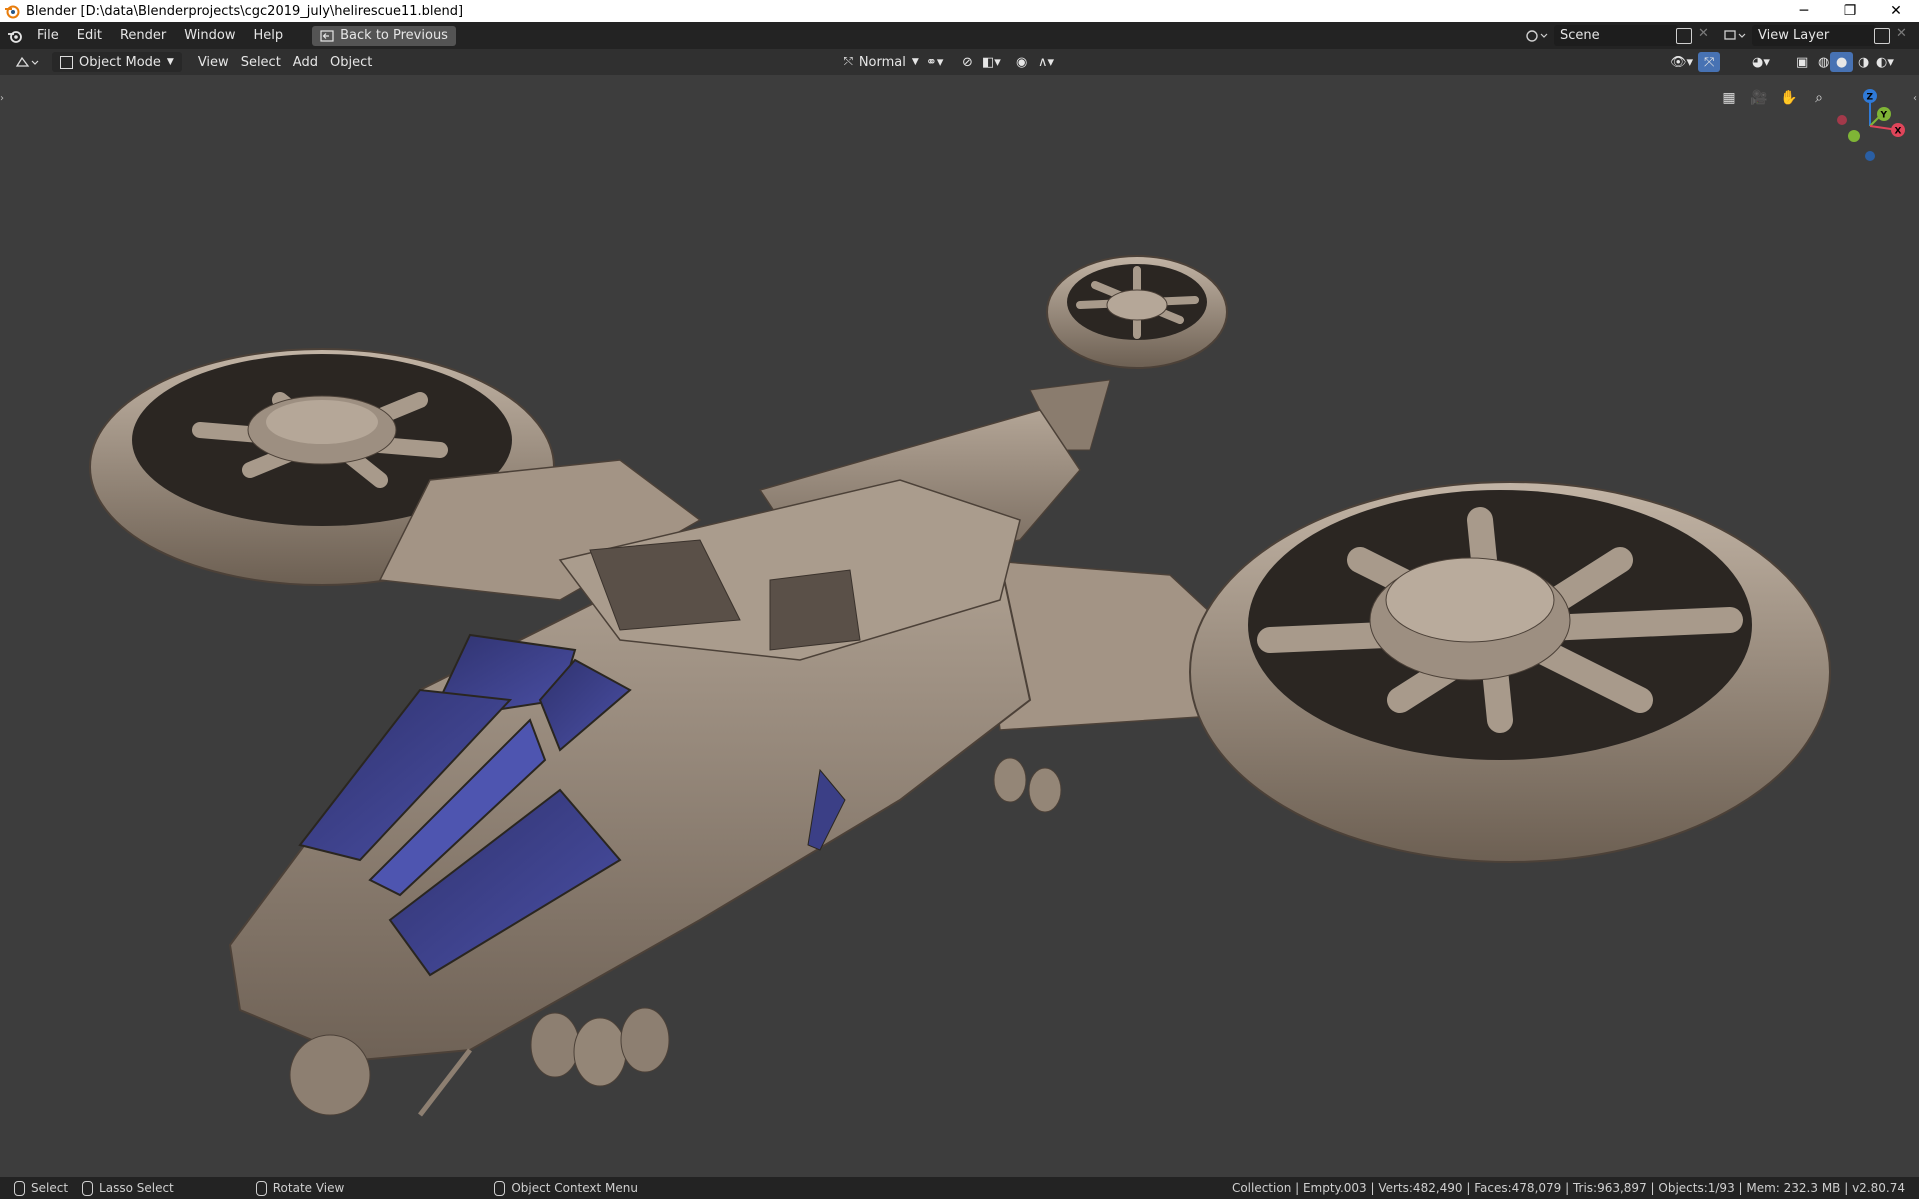 This screenshot has width=1919, height=1199. Describe the element at coordinates (1870, 156) in the screenshot. I see `gizmo-z-neg` at that location.